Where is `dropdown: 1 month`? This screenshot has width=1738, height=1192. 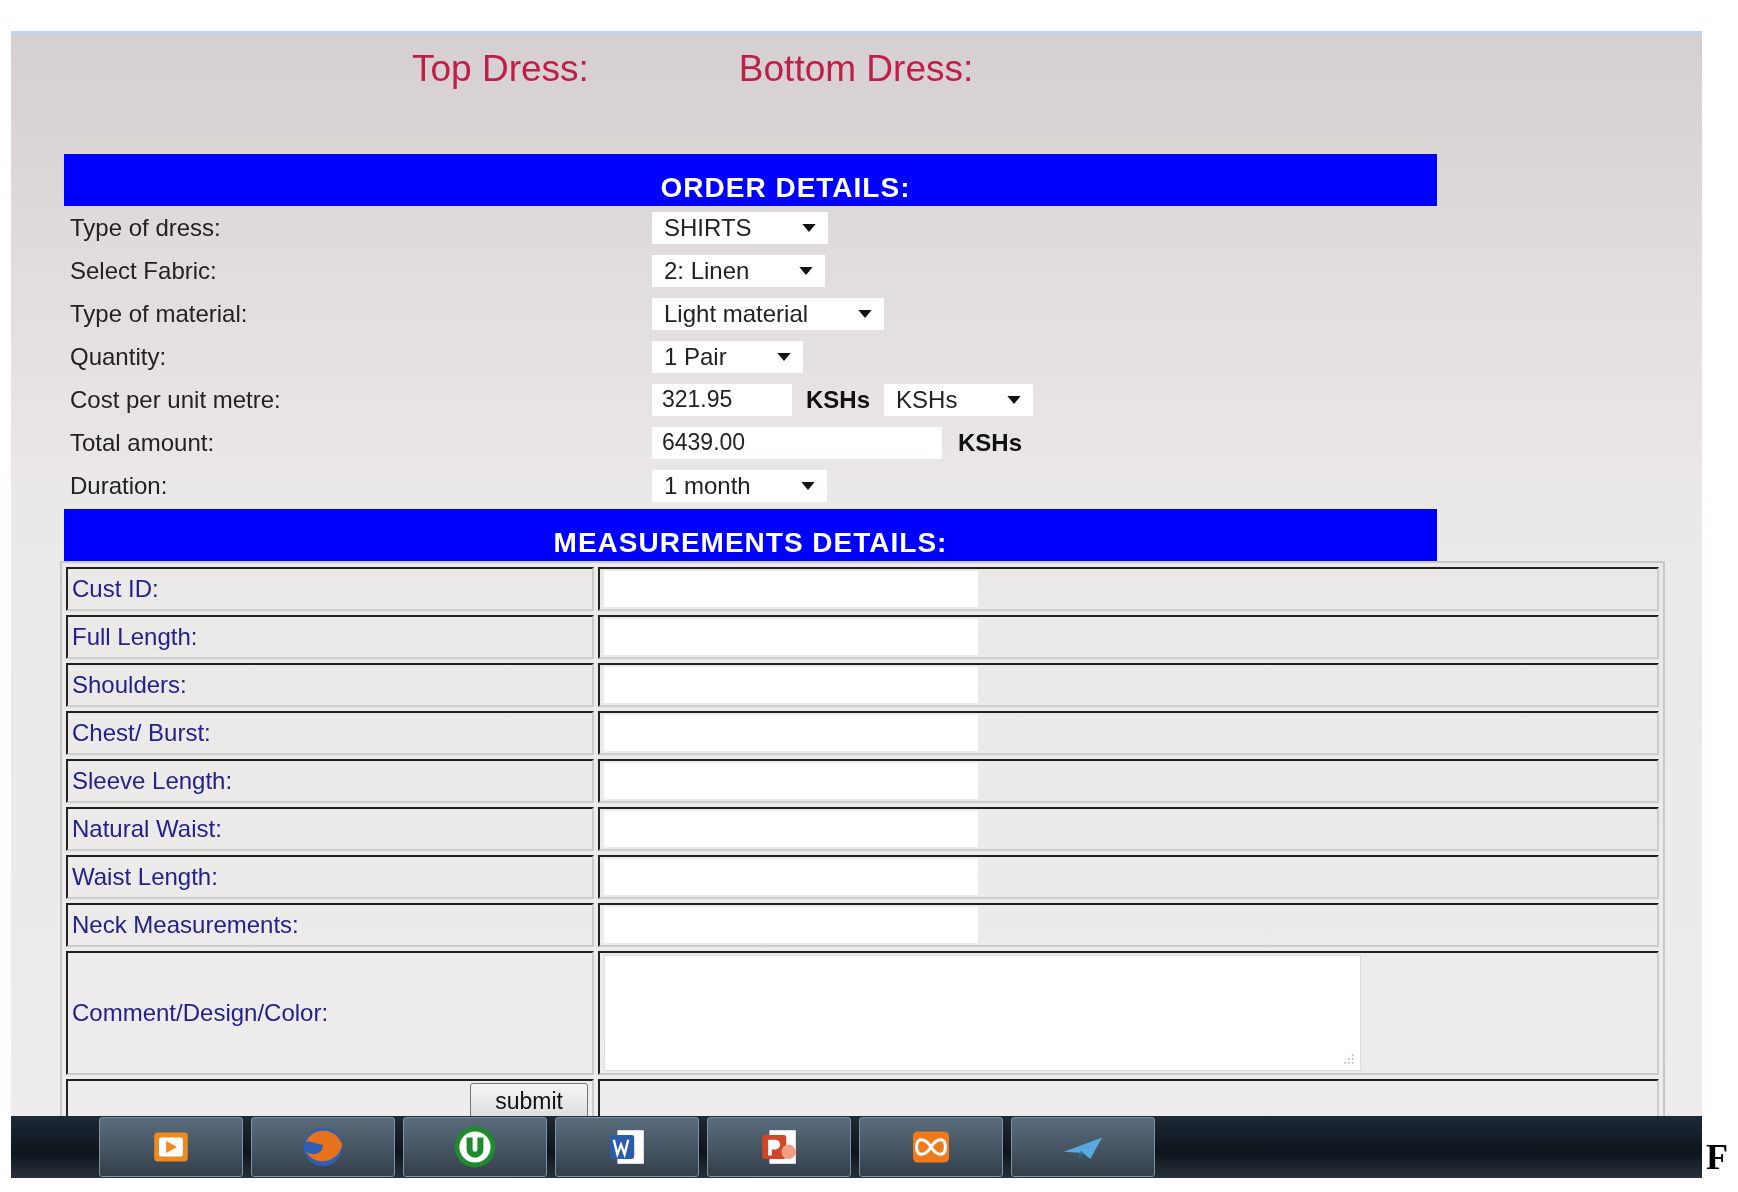
dropdown: 1 month is located at coordinates (739, 485).